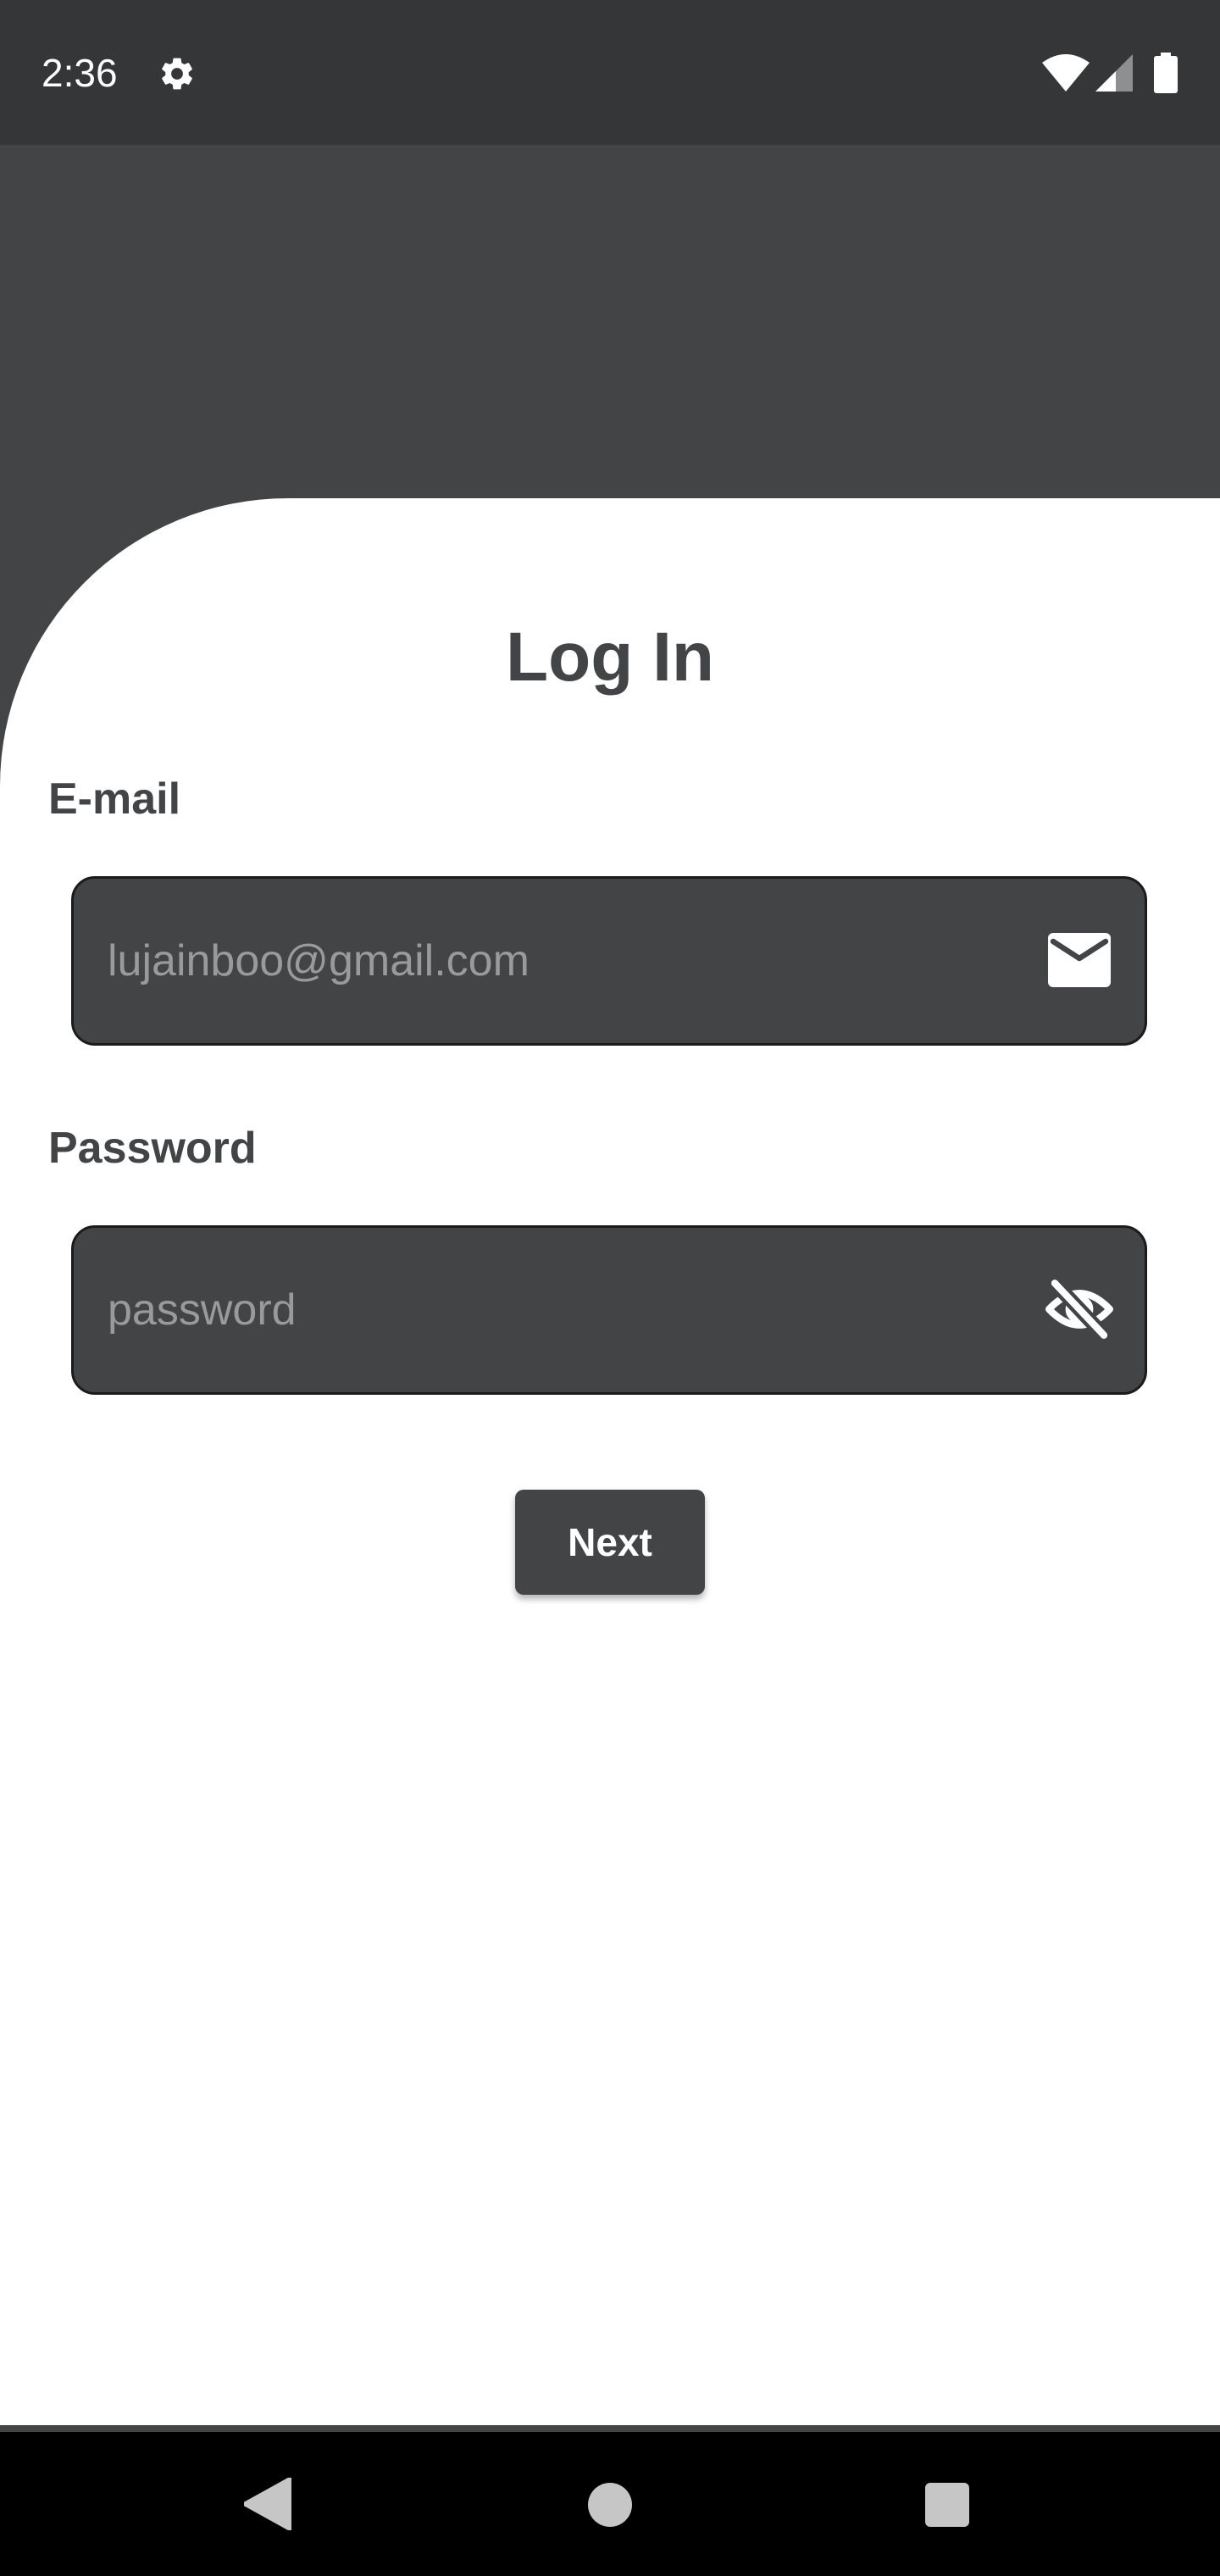  Describe the element at coordinates (1166, 73) in the screenshot. I see `battery-icon` at that location.